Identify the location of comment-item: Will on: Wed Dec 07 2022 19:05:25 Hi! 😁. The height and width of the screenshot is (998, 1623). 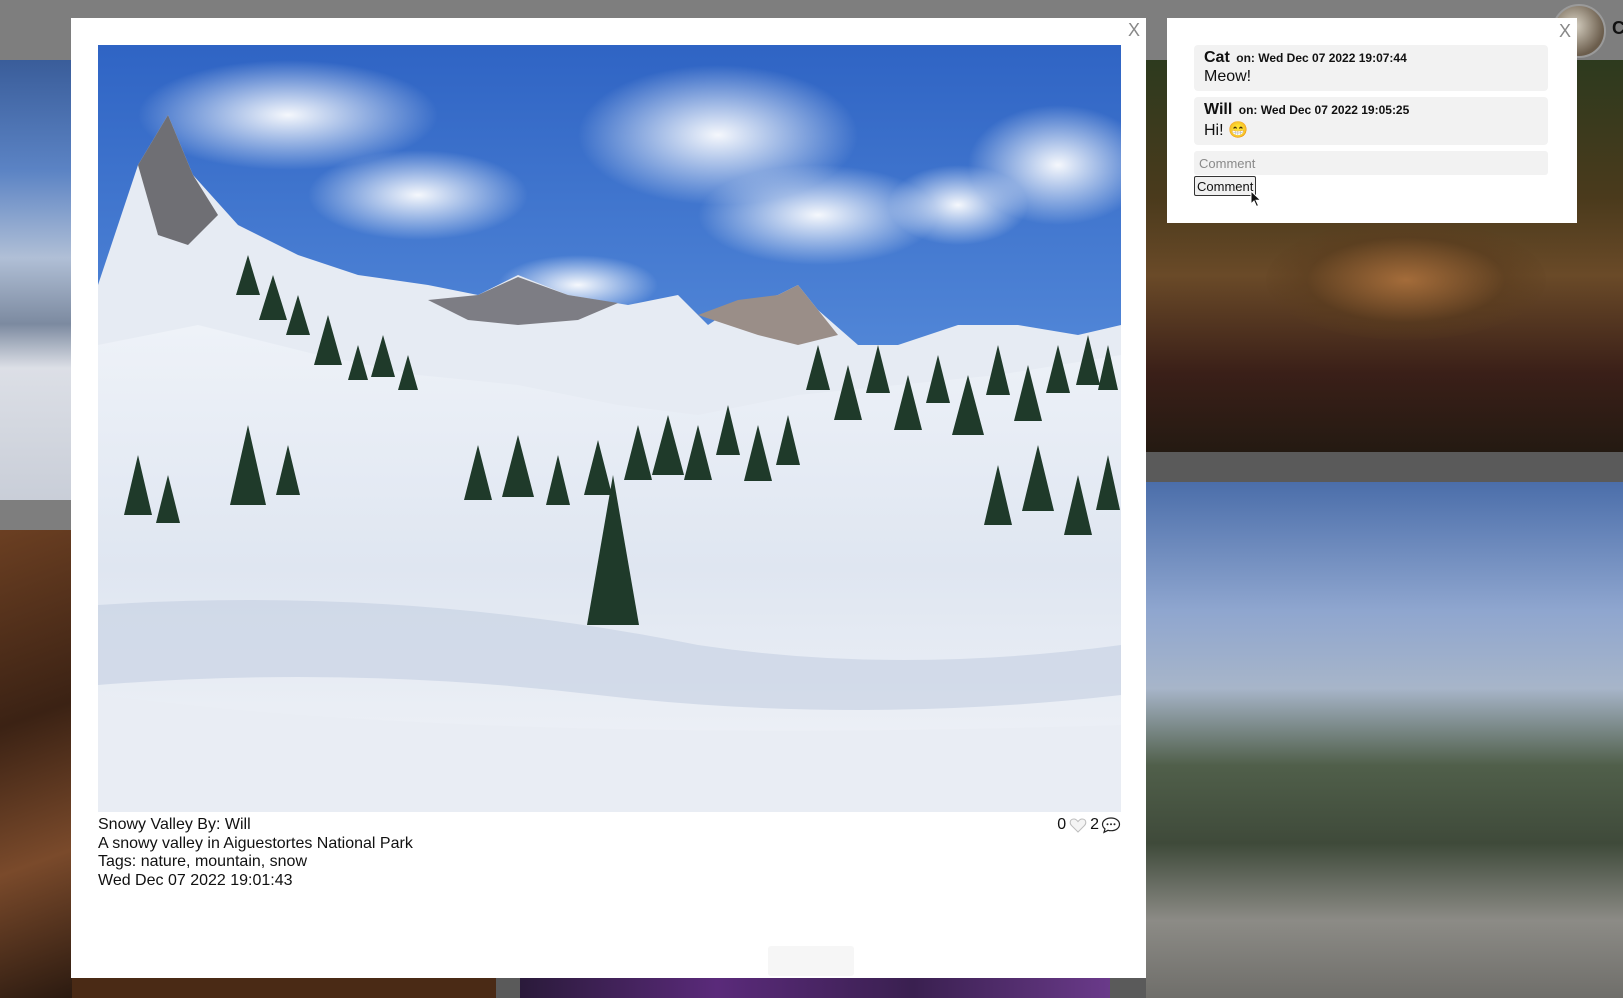
(1371, 121).